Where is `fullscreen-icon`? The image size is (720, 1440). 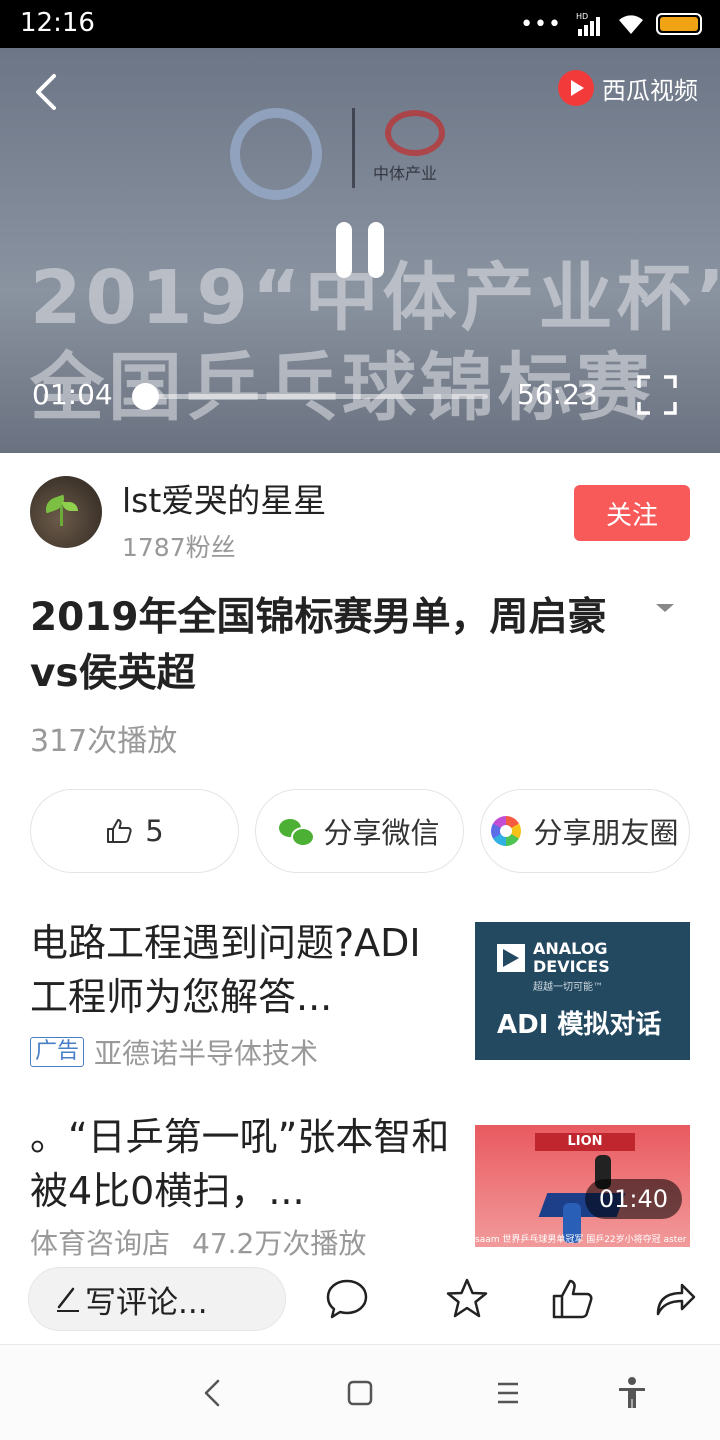
fullscreen-icon is located at coordinates (657, 395).